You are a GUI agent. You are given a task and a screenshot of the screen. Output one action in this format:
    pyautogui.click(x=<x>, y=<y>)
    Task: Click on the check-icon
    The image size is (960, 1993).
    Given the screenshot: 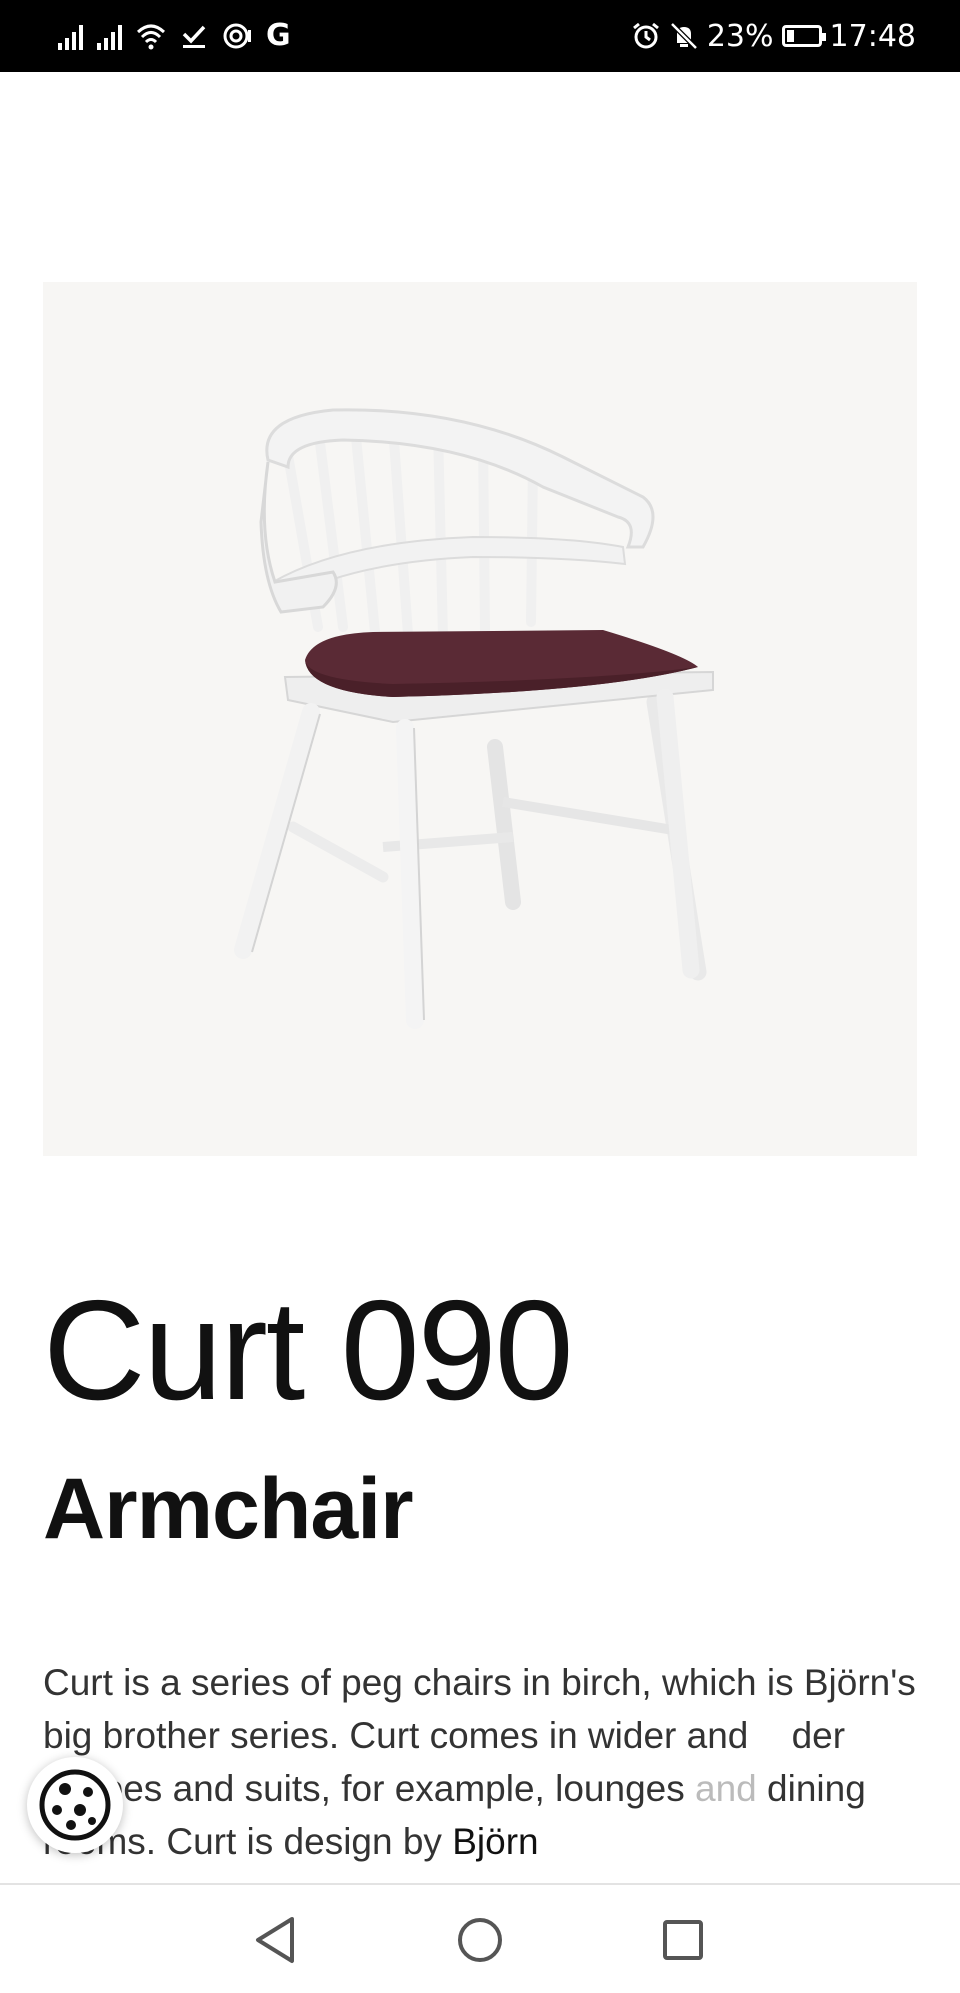 What is the action you would take?
    pyautogui.click(x=194, y=36)
    